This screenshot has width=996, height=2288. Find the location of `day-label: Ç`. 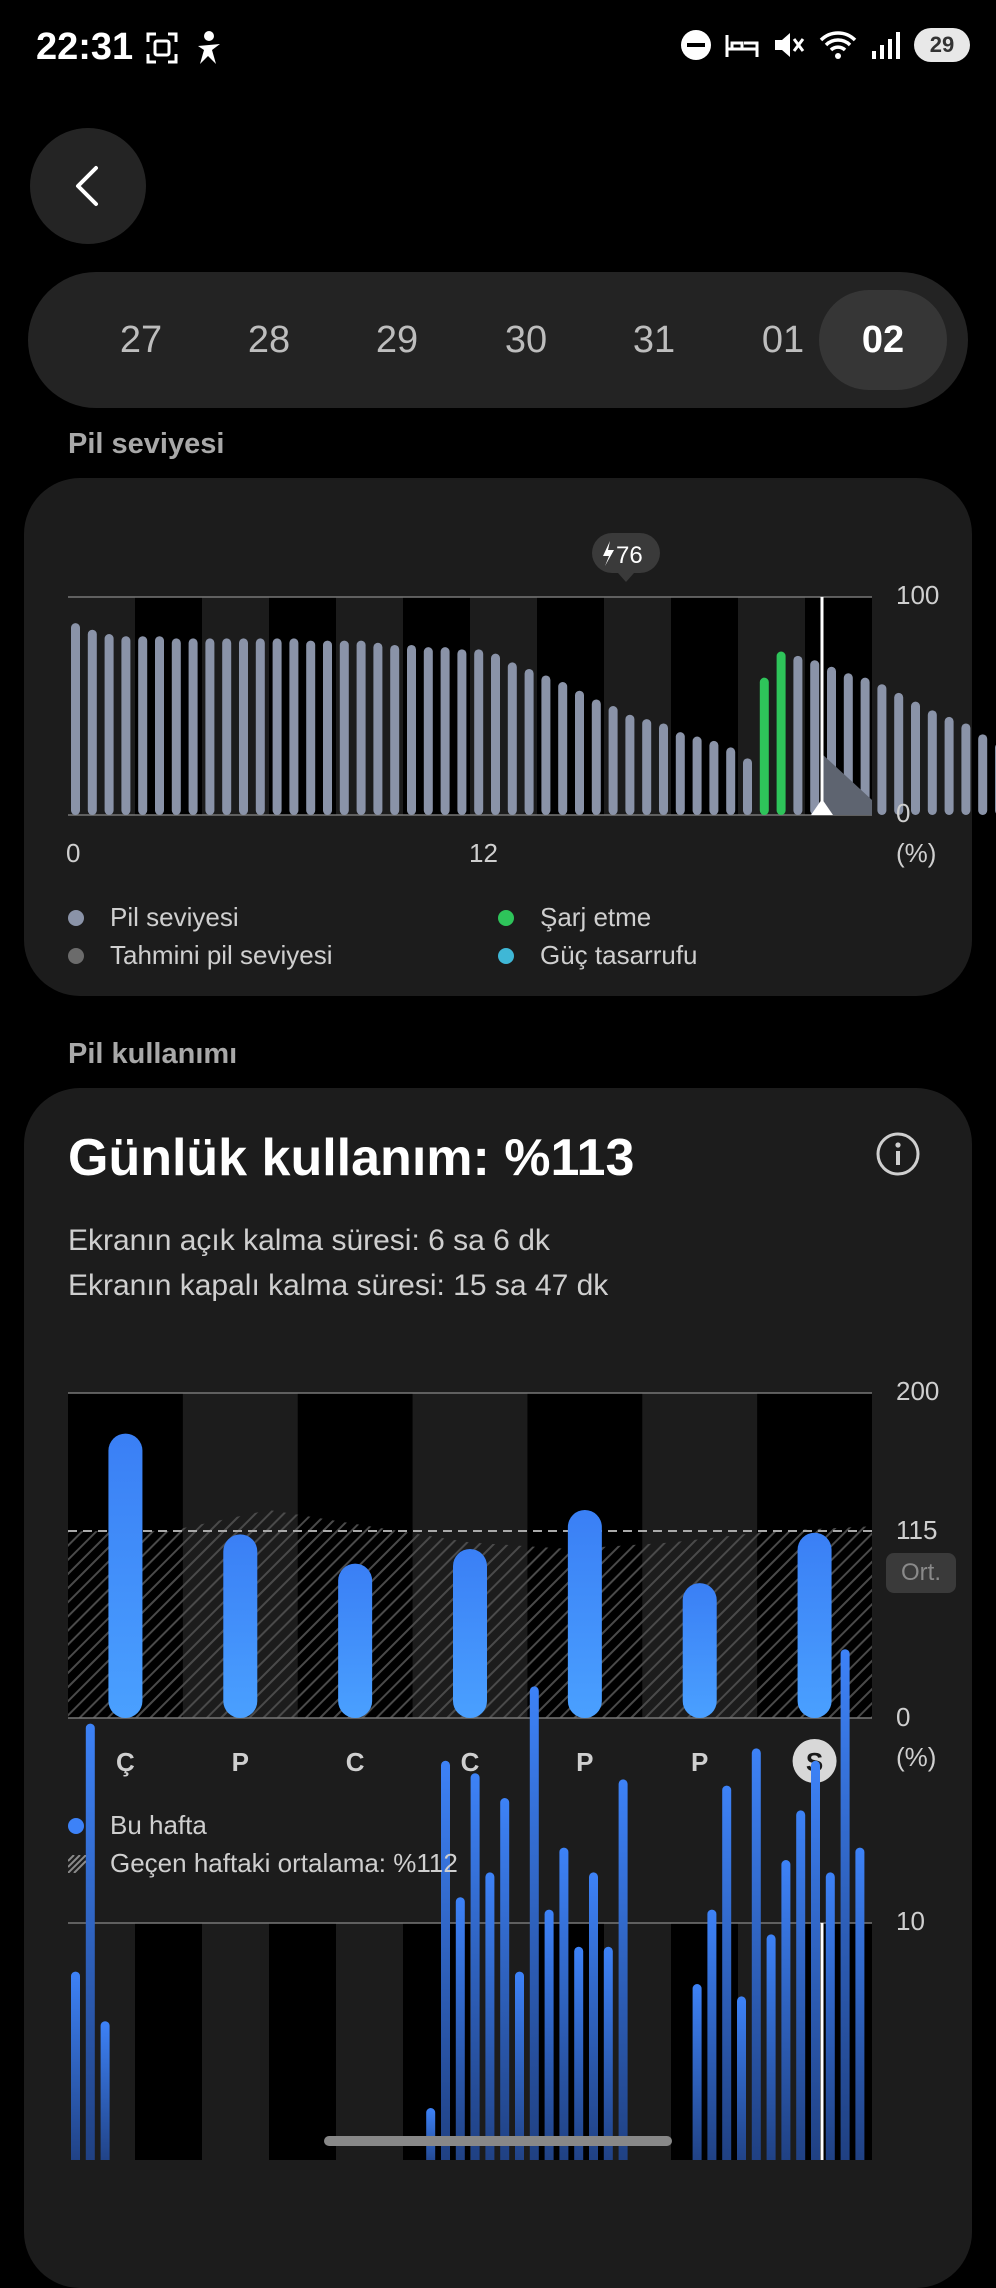

day-label: Ç is located at coordinates (125, 1762).